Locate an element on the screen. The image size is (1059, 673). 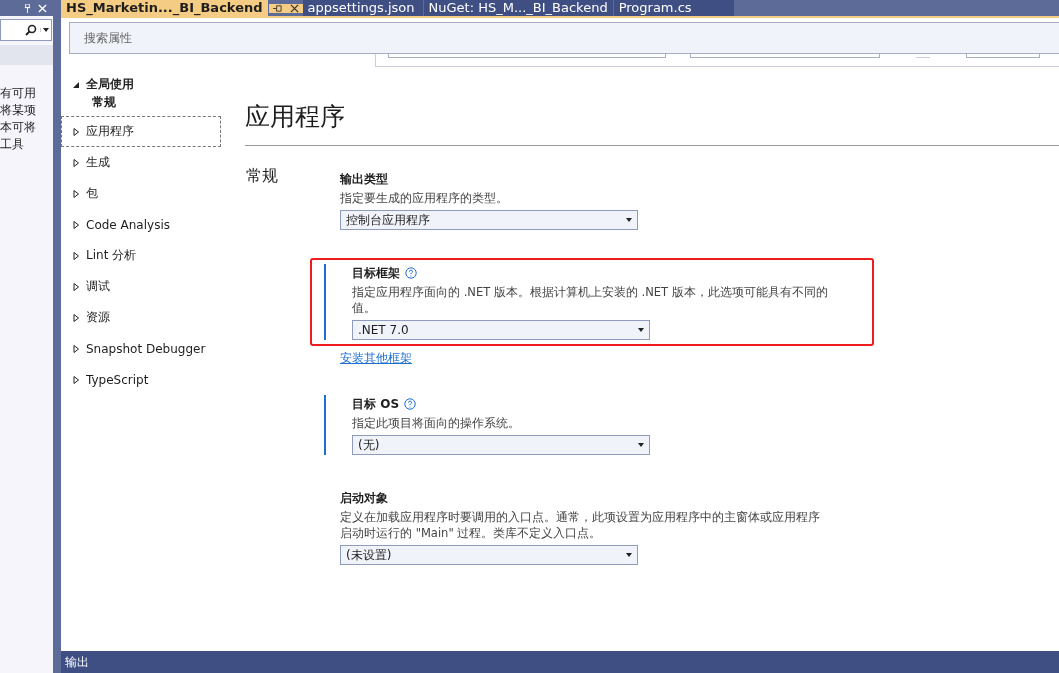
document-tab: HS_Marketin..._BI_Backend is located at coordinates (164, 8).